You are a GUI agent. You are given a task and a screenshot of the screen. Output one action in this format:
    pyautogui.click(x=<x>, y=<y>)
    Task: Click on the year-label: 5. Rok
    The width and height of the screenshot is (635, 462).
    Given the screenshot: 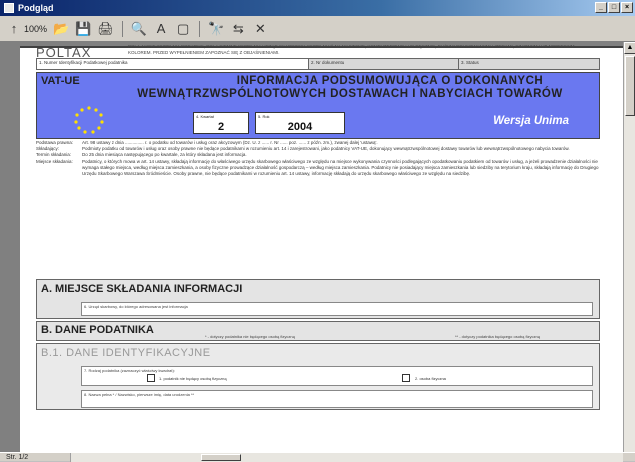 What is the action you would take?
    pyautogui.click(x=264, y=116)
    